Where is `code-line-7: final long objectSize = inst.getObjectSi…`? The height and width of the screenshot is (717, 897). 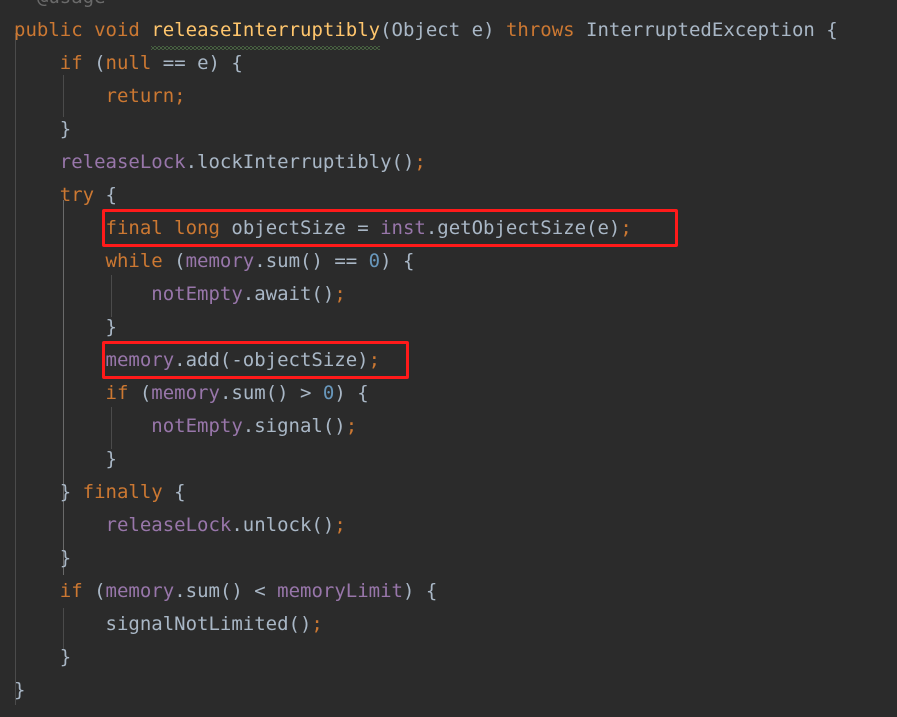
code-line-7: final long objectSize = inst.getObjectSi… is located at coordinates (455, 228).